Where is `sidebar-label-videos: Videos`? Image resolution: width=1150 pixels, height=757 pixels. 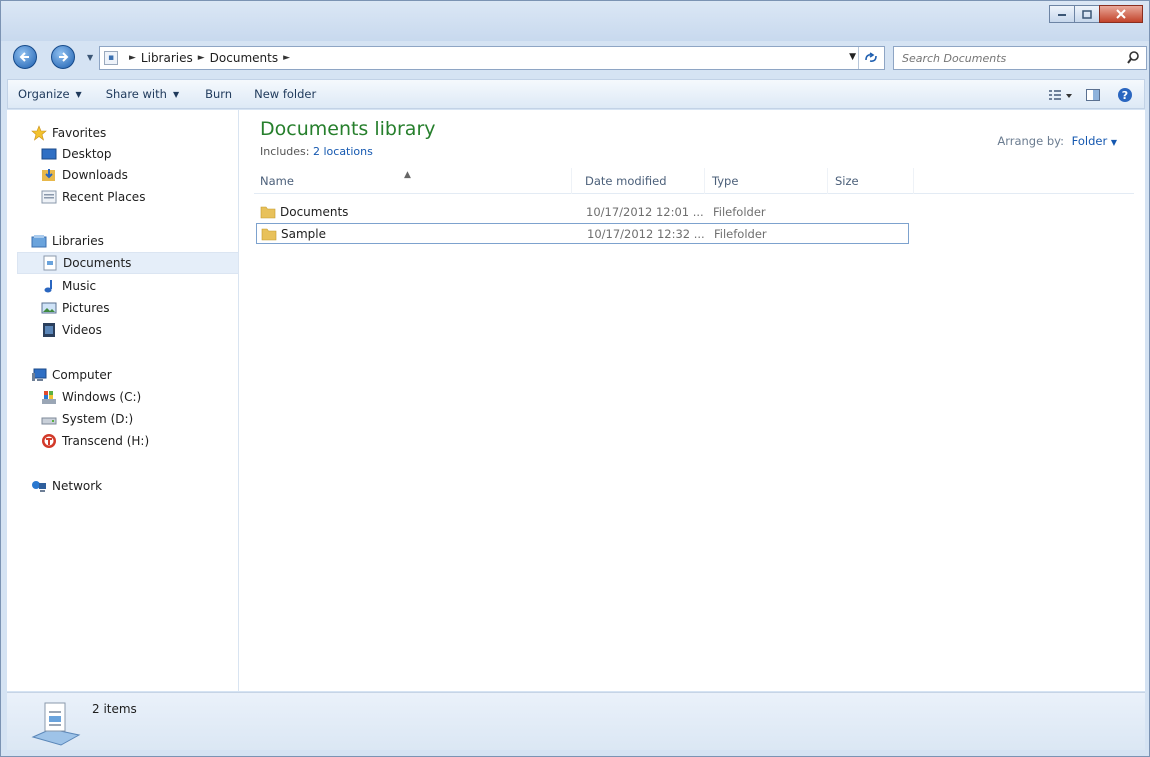
sidebar-label-videos: Videos is located at coordinates (82, 330).